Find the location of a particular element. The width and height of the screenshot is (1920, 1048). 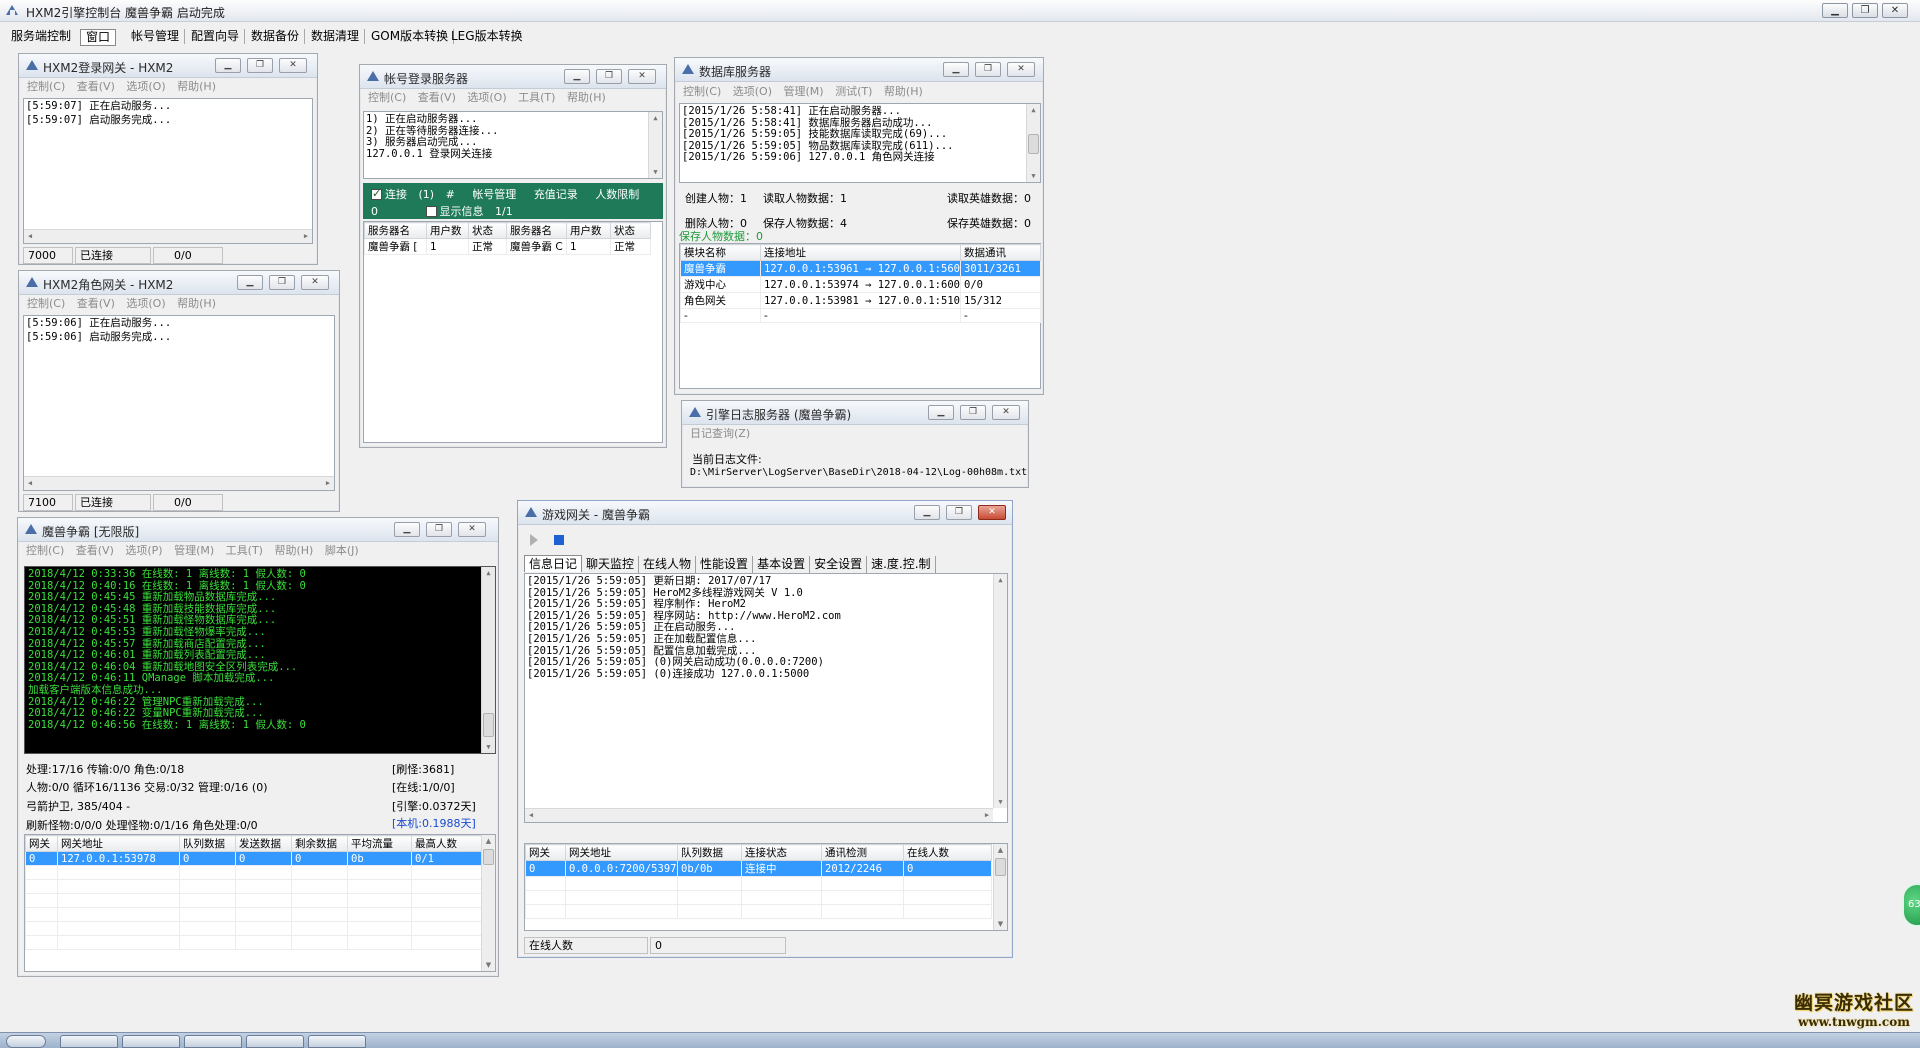

login-gate-restore-button: ❐ is located at coordinates (260, 65).